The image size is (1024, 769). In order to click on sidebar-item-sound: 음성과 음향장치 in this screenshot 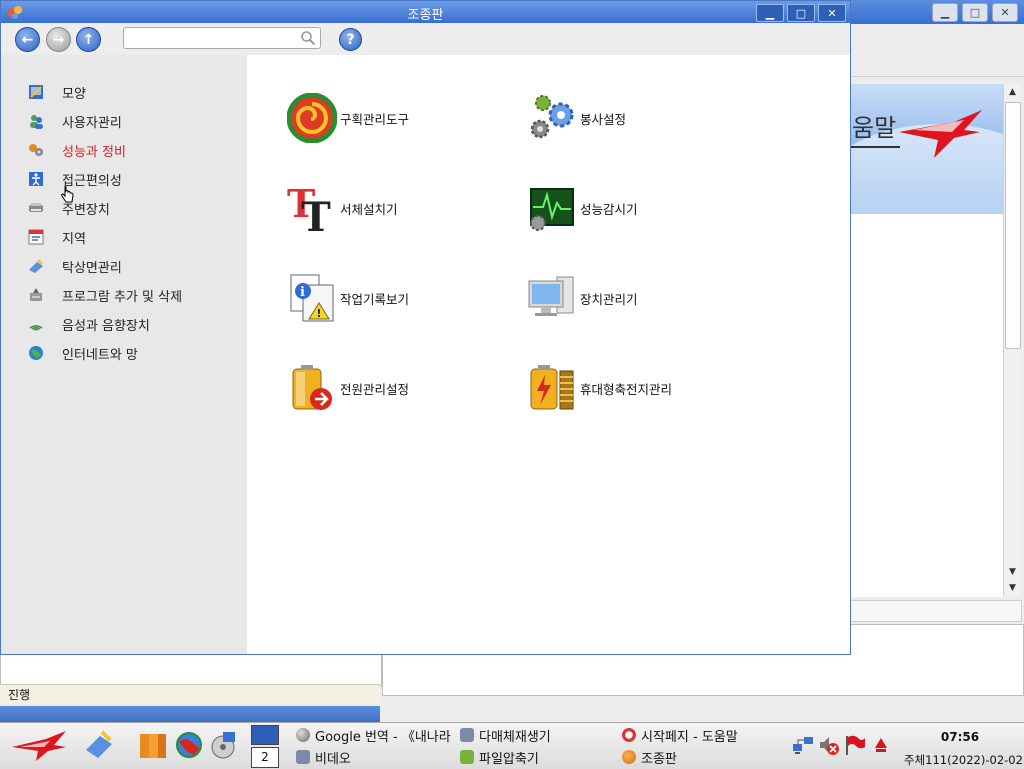, I will do `click(88, 324)`.